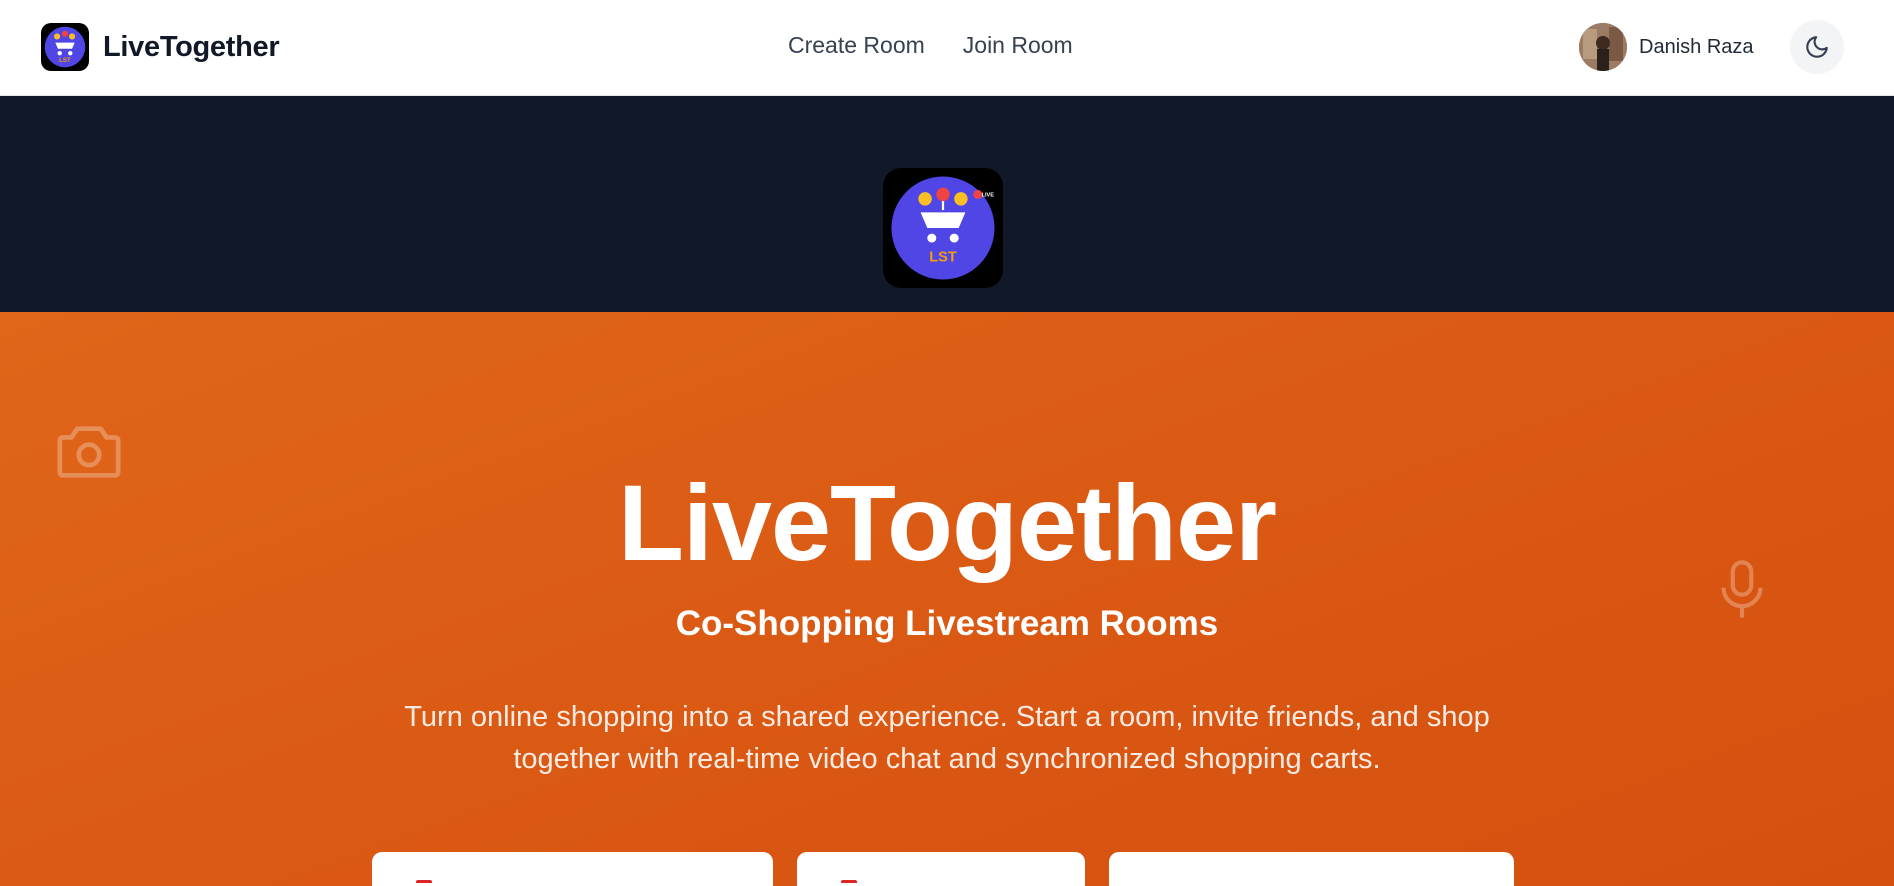 The image size is (1894, 886). I want to click on brand: LST LiveTogether, so click(160, 47).